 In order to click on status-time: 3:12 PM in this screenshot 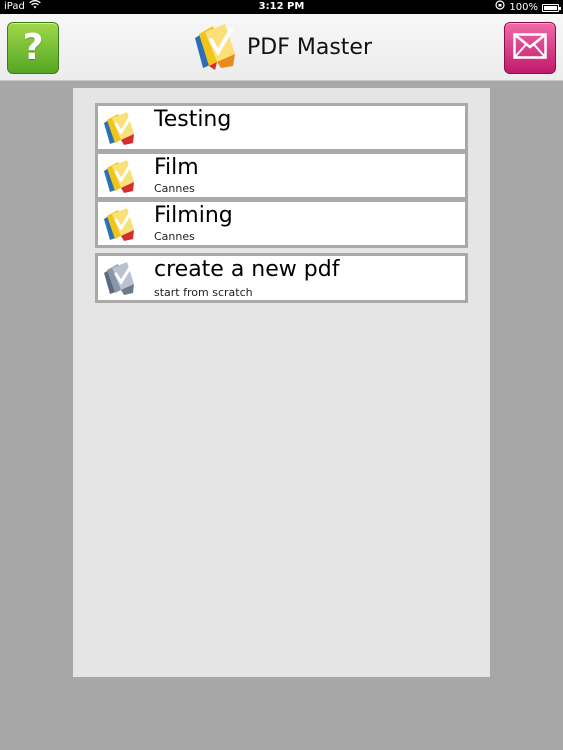, I will do `click(281, 6)`.